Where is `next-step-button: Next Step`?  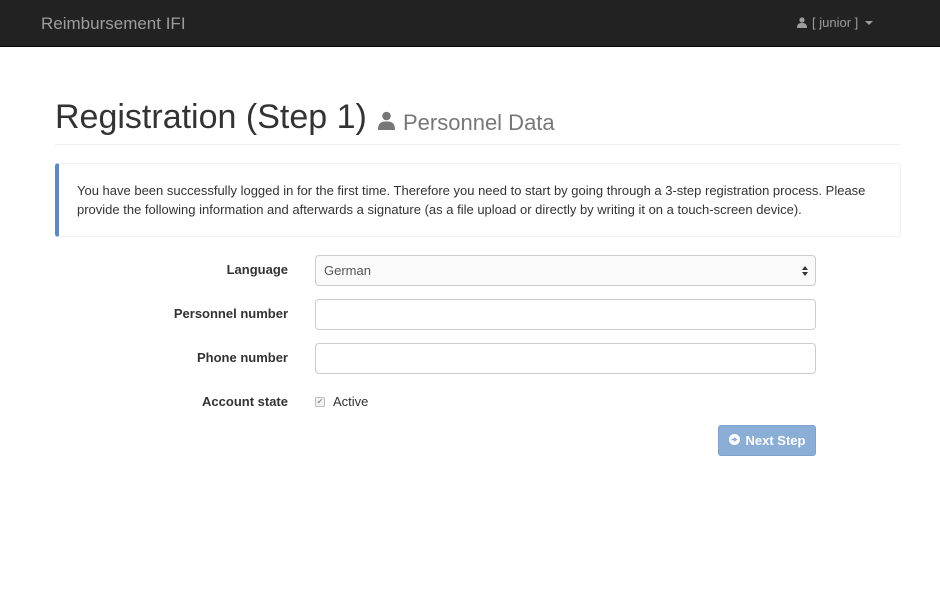
next-step-button: Next Step is located at coordinates (767, 440).